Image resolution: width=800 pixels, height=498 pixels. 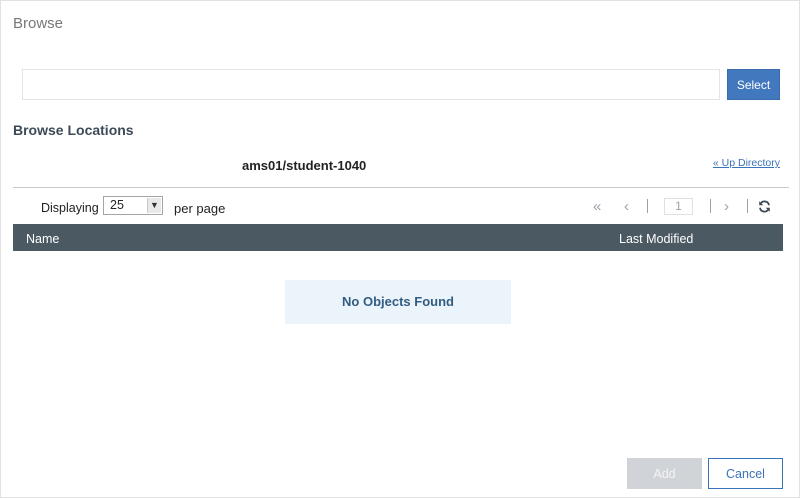 What do you see at coordinates (764, 209) in the screenshot?
I see `refresh-icon` at bounding box center [764, 209].